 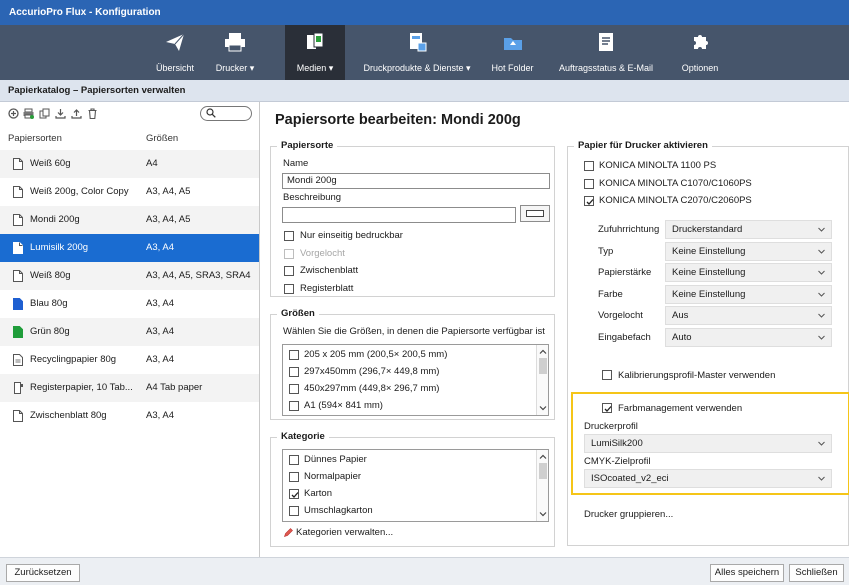 What do you see at coordinates (13, 113) in the screenshot?
I see `add-icon` at bounding box center [13, 113].